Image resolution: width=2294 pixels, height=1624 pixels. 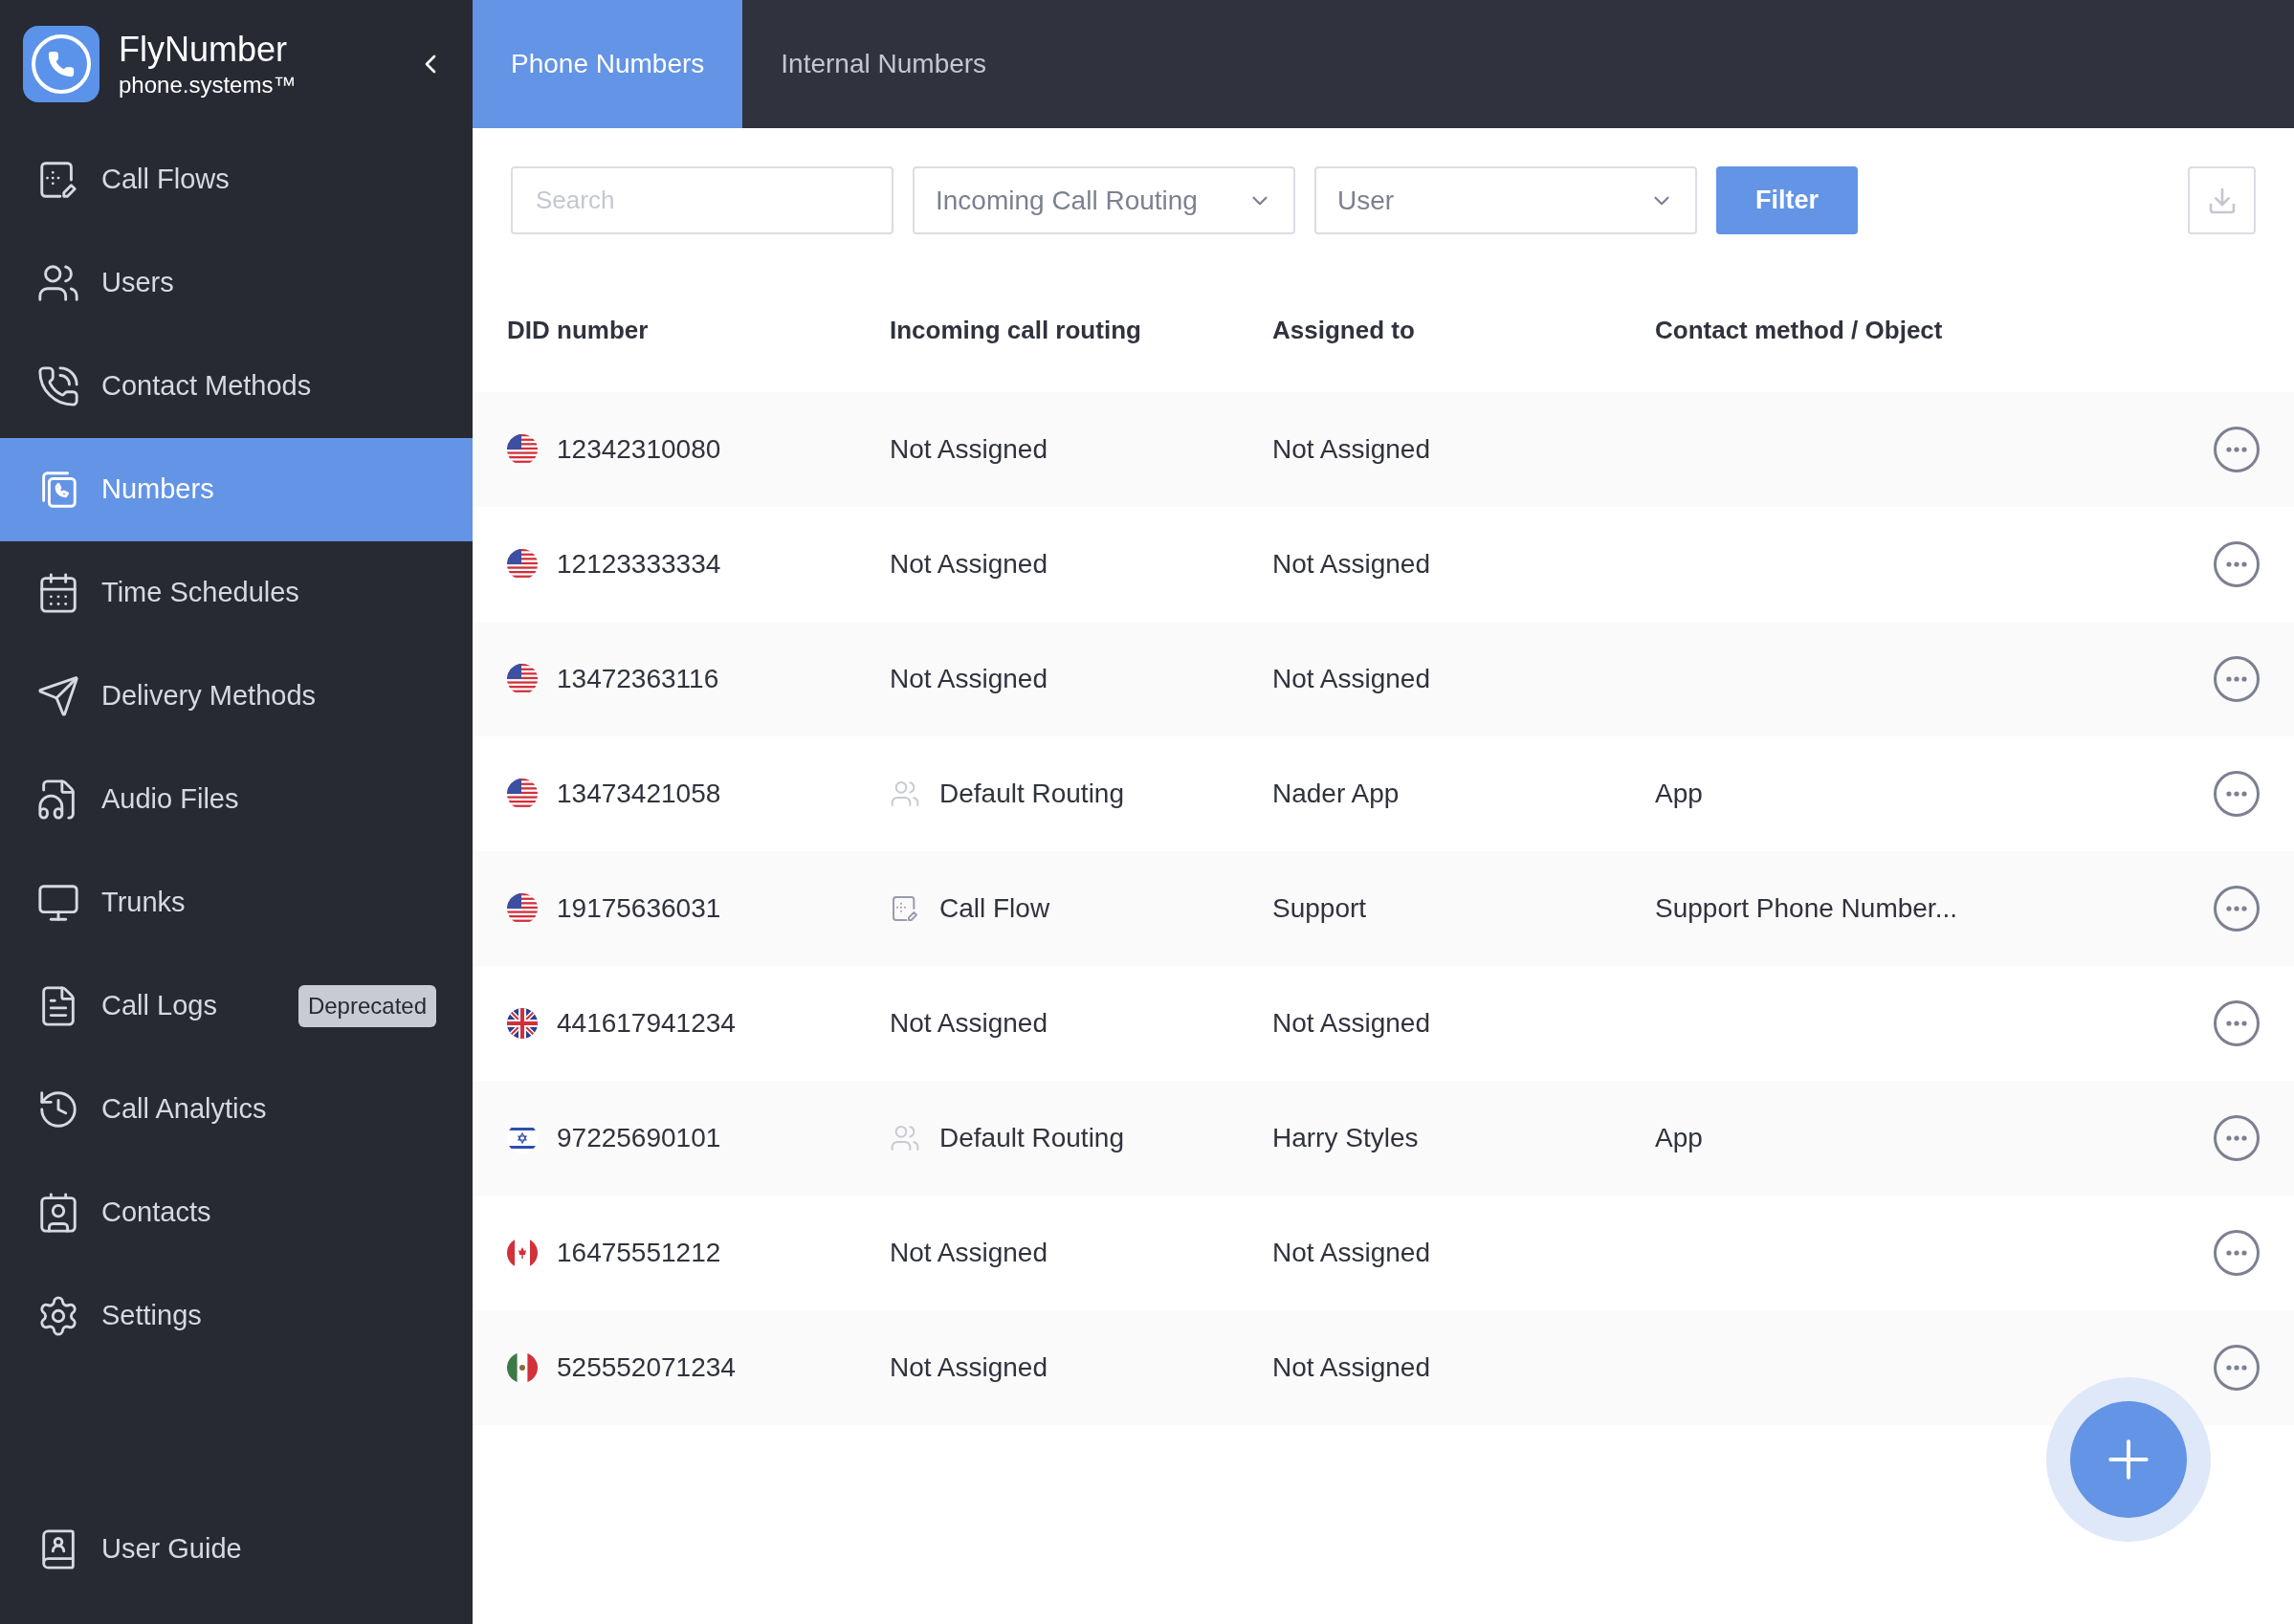 What do you see at coordinates (236, 903) in the screenshot?
I see `sidebar-item: Trunks` at bounding box center [236, 903].